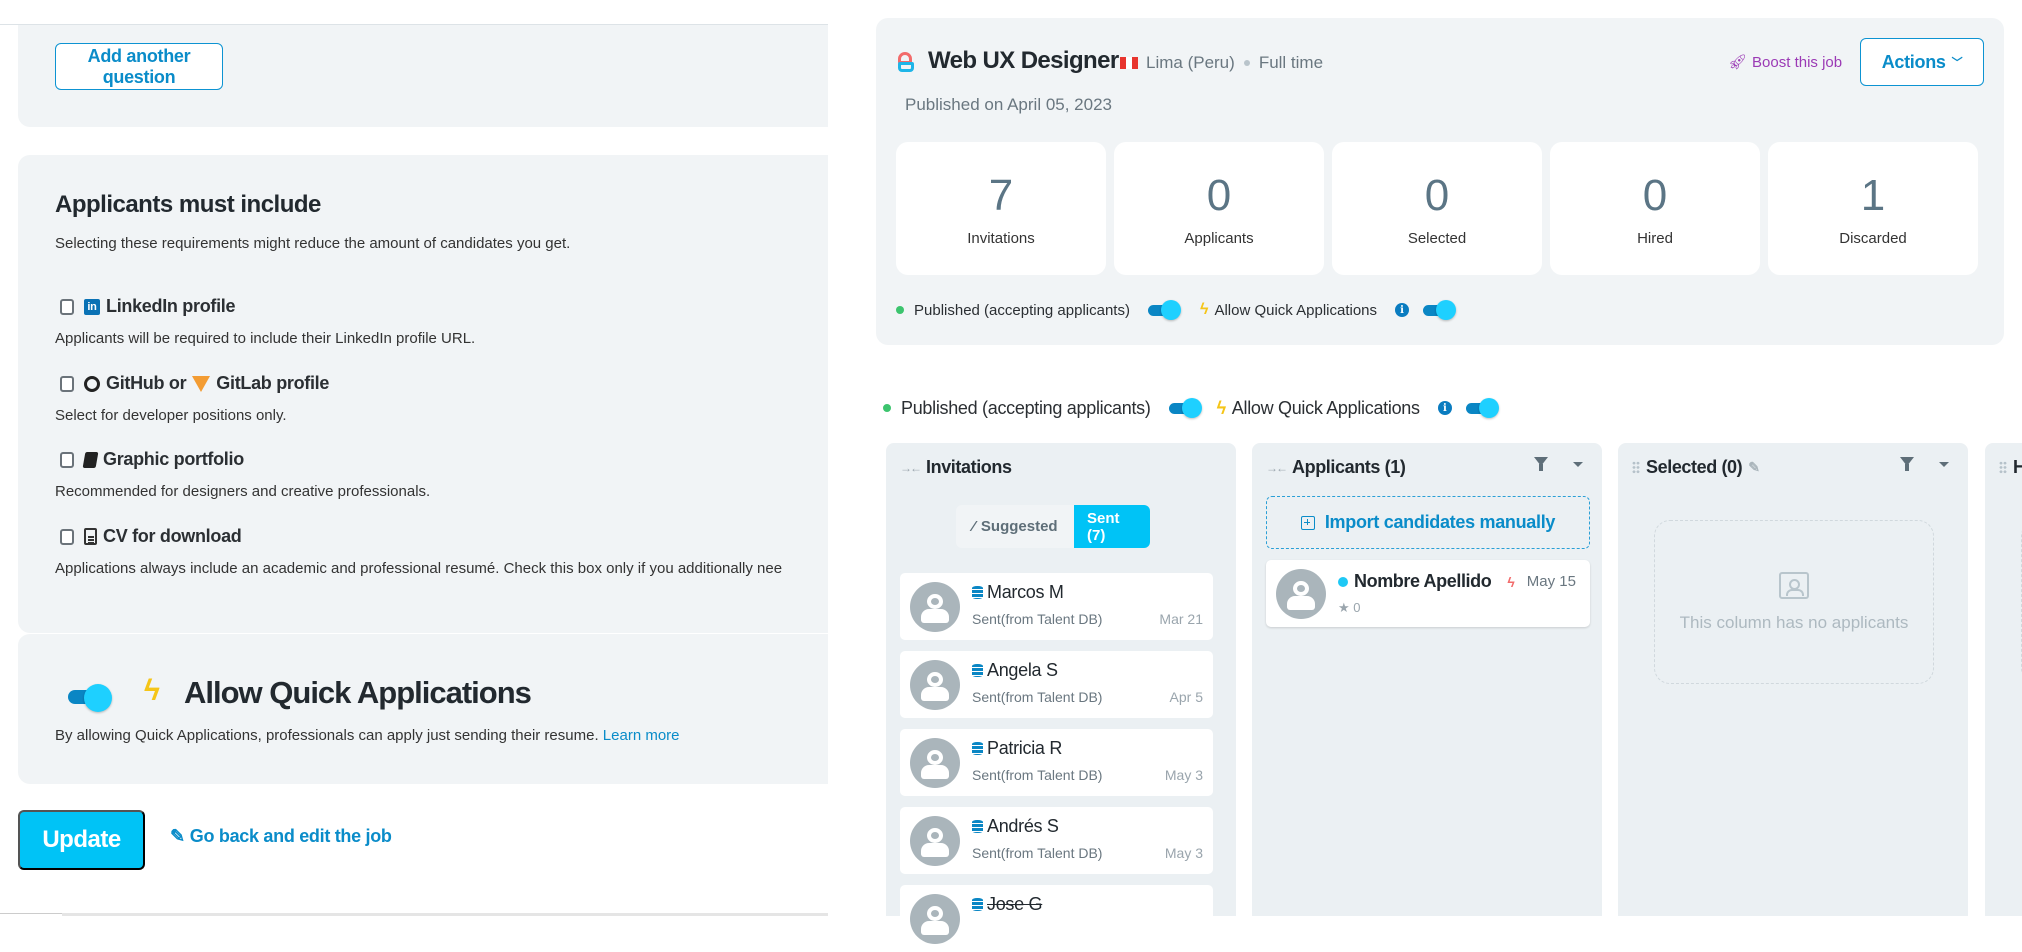  I want to click on update-button: Update, so click(81, 840).